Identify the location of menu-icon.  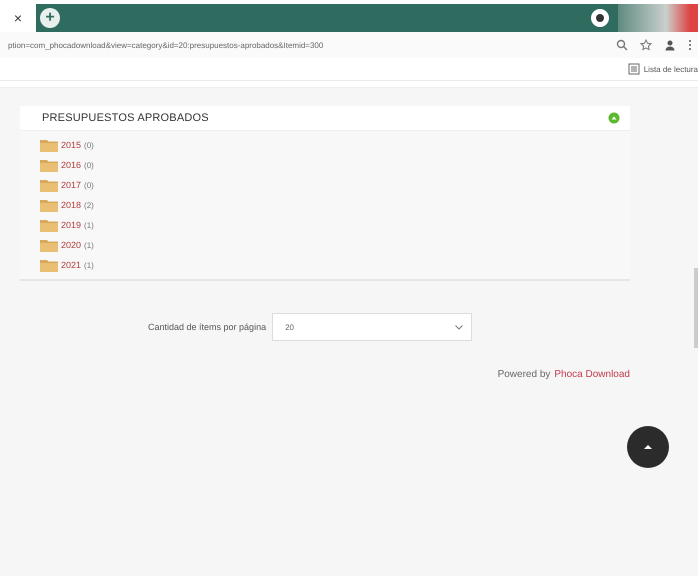
(690, 45).